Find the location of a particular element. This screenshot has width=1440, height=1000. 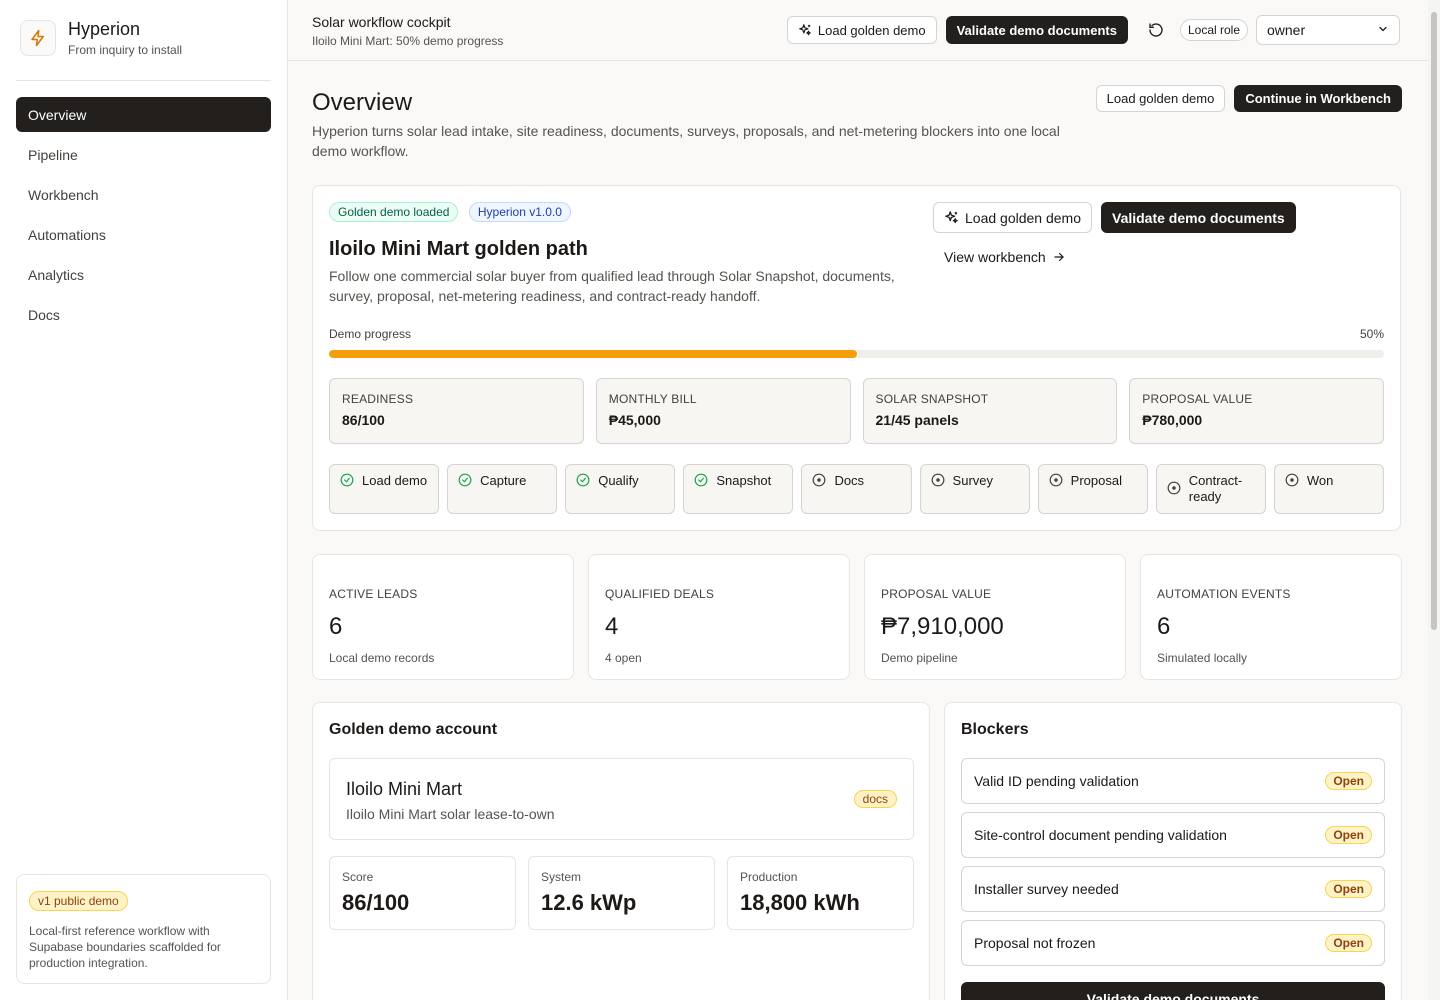

blocker-item: Installer survey needed Open is located at coordinates (1173, 889).